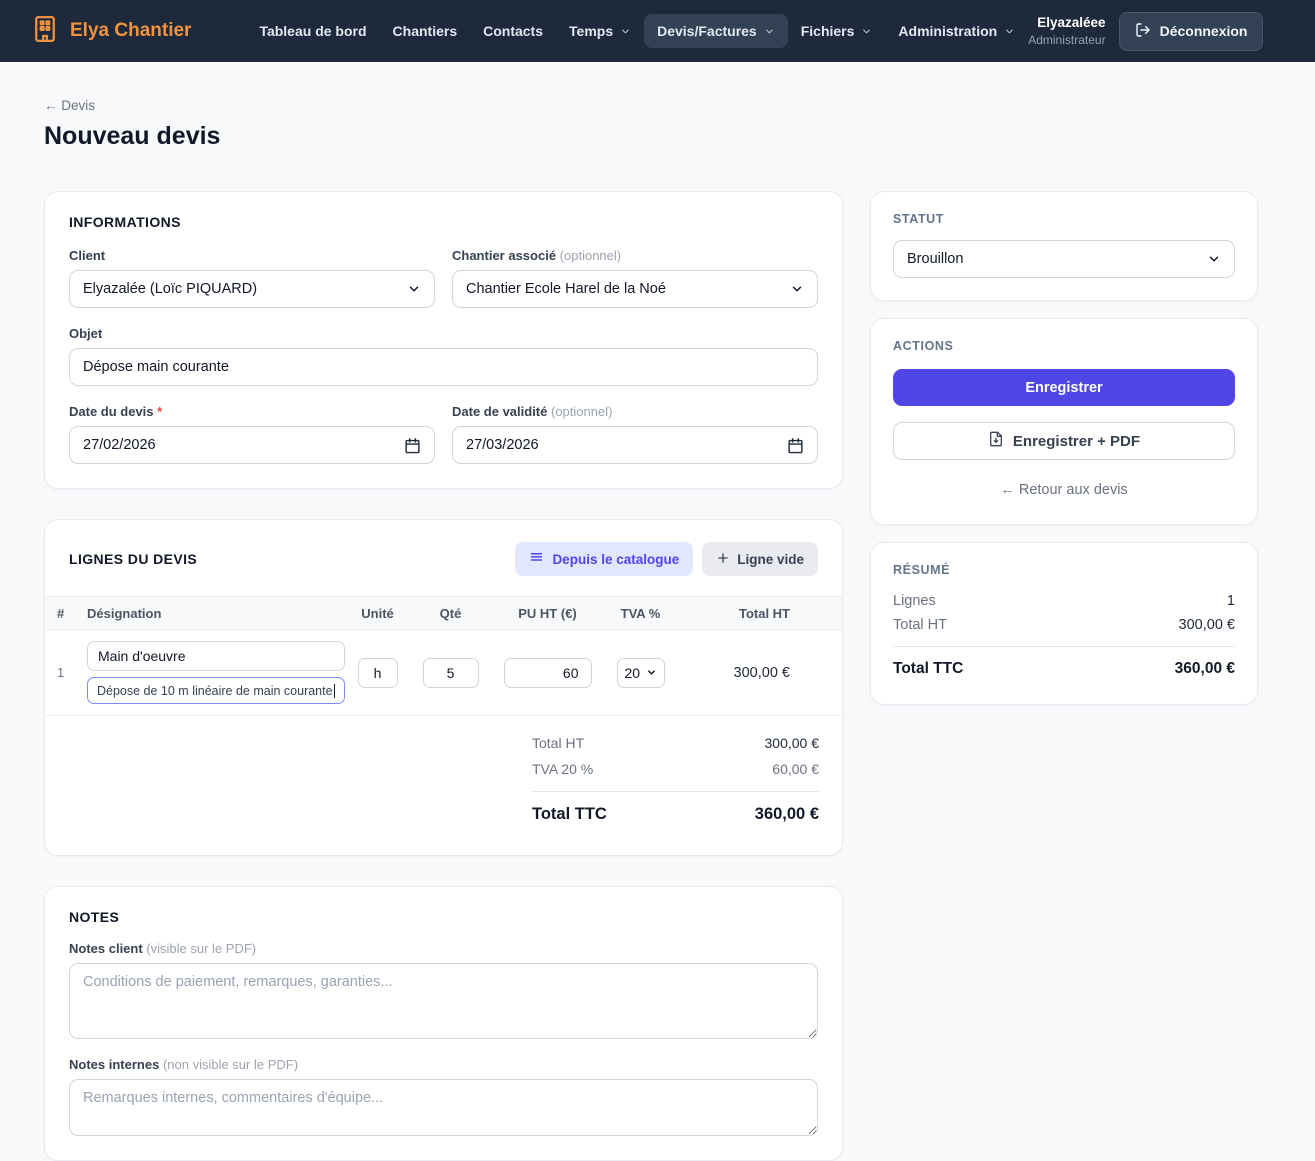 The width and height of the screenshot is (1315, 1161). What do you see at coordinates (923, 346) in the screenshot?
I see `actions-heading: ACTIONS` at bounding box center [923, 346].